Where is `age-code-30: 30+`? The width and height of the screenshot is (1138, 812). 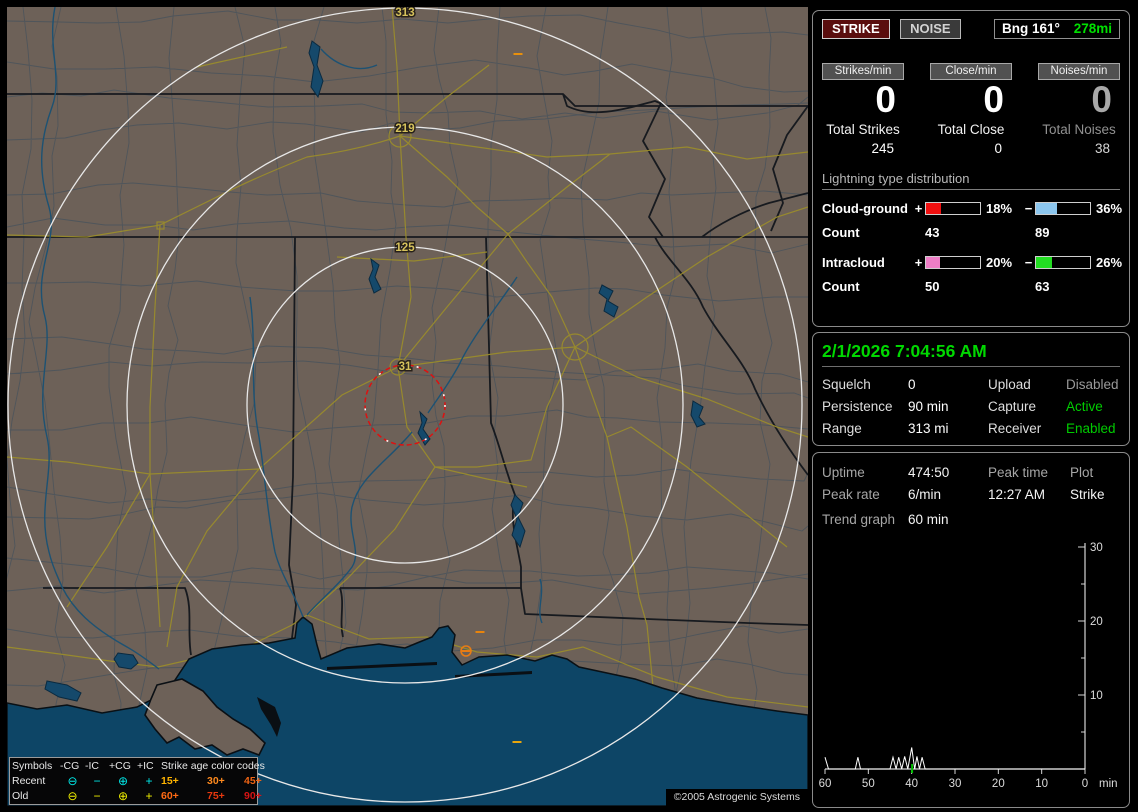
age-code-30: 30+ is located at coordinates (216, 780).